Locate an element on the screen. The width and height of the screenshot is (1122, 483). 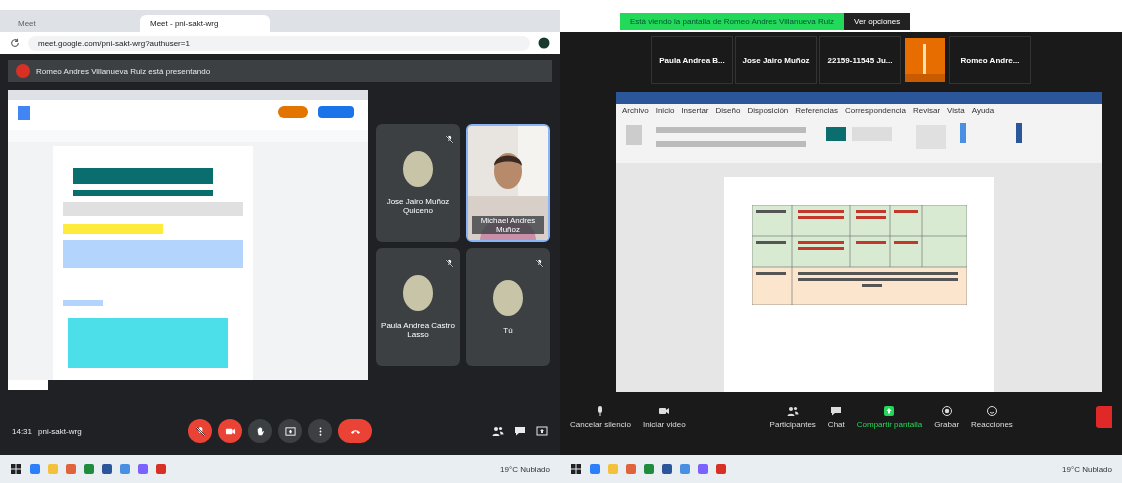
toolbar-button: Iniciar video is located at coordinates (664, 417).